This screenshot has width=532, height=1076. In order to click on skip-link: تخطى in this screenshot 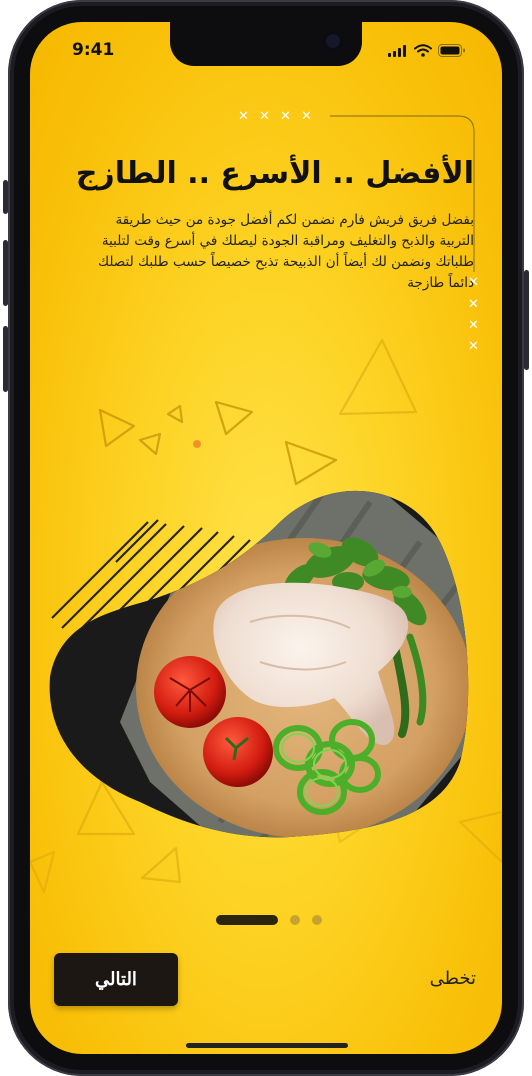, I will do `click(453, 978)`.